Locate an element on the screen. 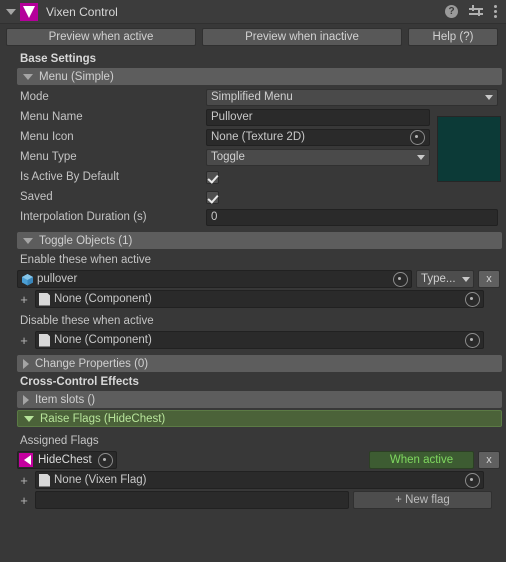  menu-type-dropdown: Toggle is located at coordinates (318, 157).